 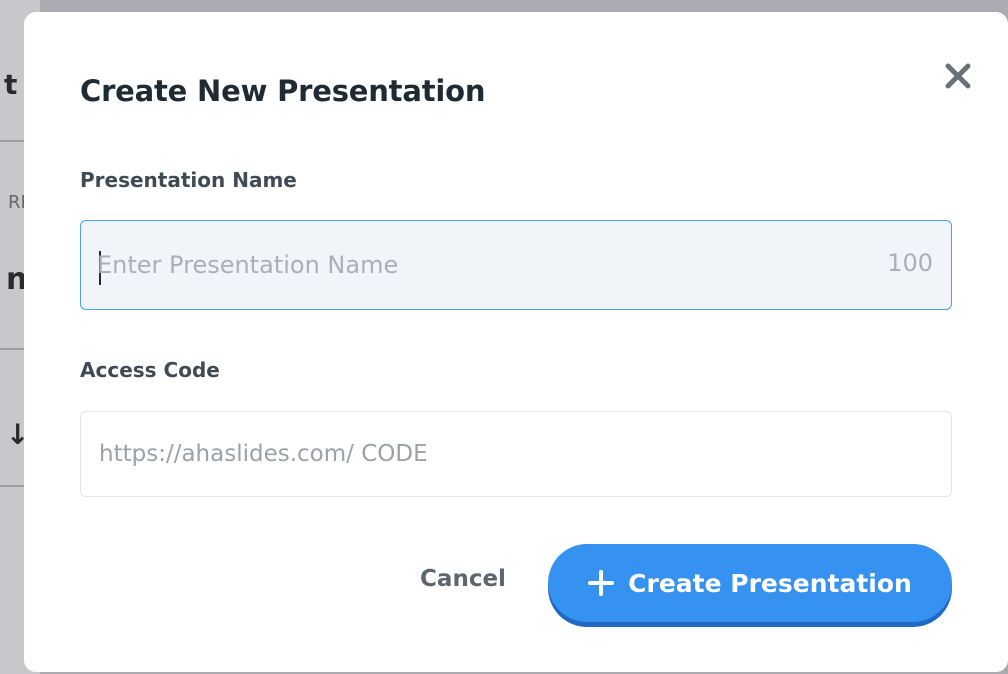 What do you see at coordinates (463, 579) in the screenshot?
I see `cancel-button: Cancel` at bounding box center [463, 579].